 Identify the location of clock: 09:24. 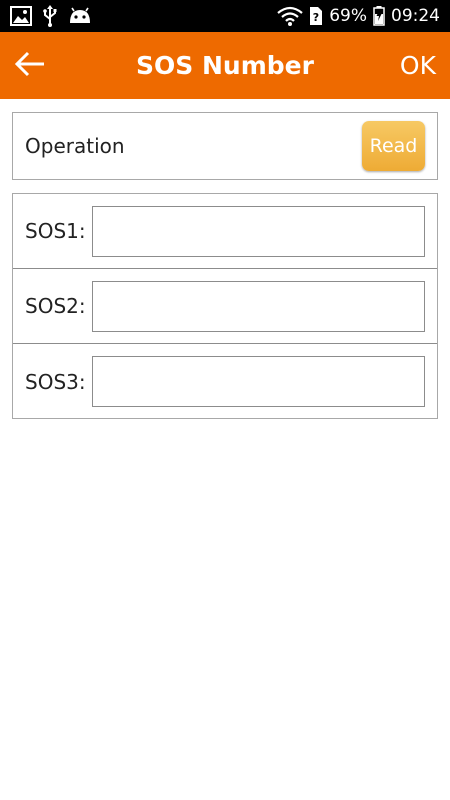
(415, 16).